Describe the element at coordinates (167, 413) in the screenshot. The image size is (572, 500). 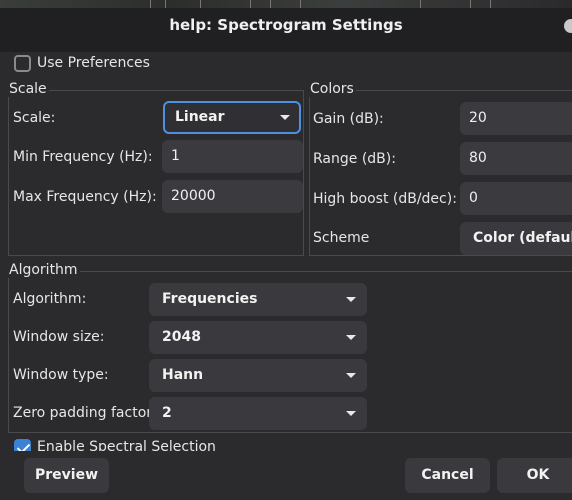
I see `zero-padding-dropdown-value: 2` at that location.